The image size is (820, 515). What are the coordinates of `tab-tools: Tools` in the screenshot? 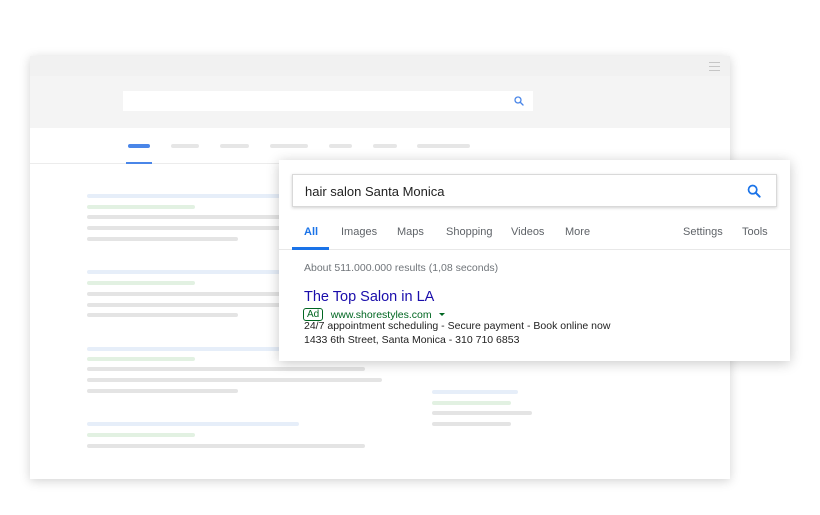 It's located at (755, 232).